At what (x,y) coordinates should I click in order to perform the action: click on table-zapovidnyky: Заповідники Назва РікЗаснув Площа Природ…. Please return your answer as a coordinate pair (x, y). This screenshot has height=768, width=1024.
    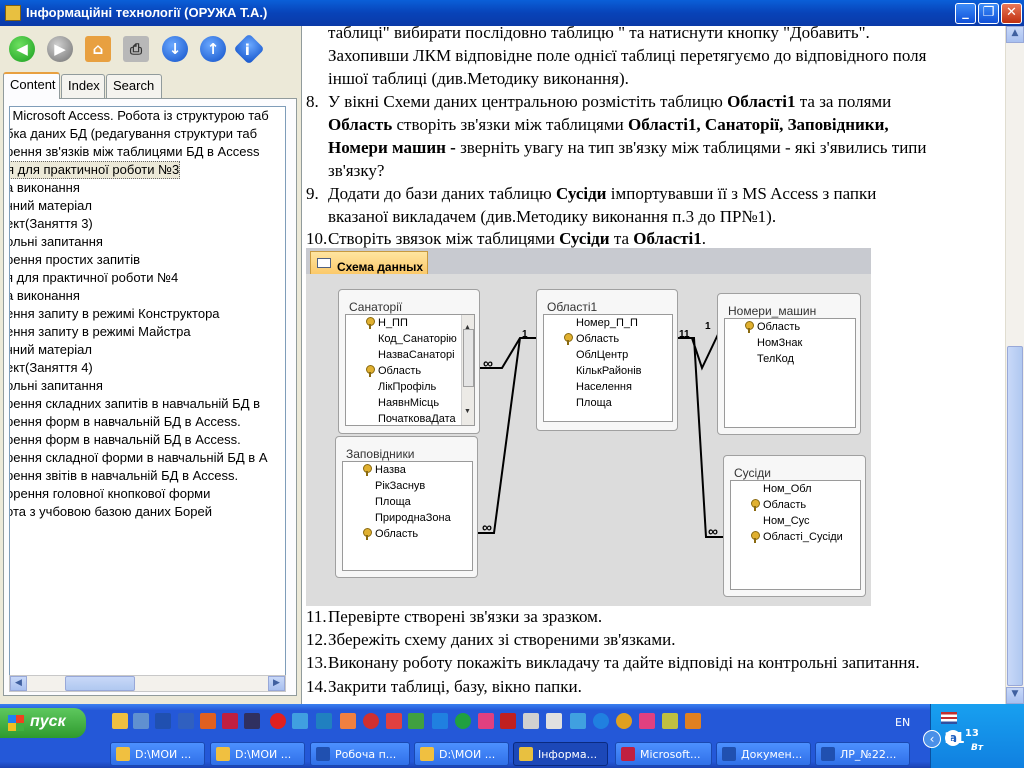
    Looking at the image, I should click on (406, 507).